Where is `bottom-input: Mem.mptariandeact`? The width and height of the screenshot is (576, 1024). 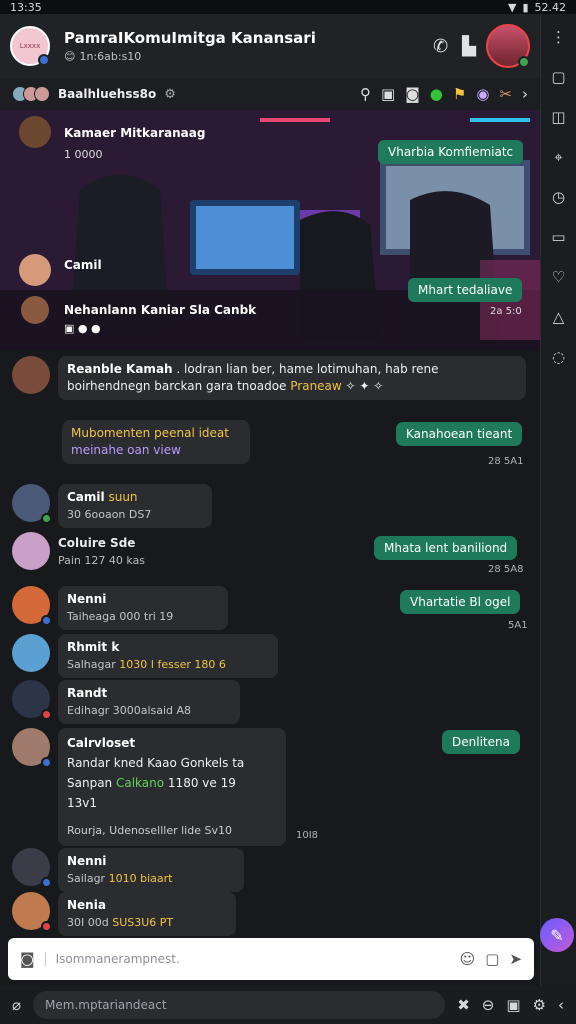 bottom-input: Mem.mptariandeact is located at coordinates (239, 1005).